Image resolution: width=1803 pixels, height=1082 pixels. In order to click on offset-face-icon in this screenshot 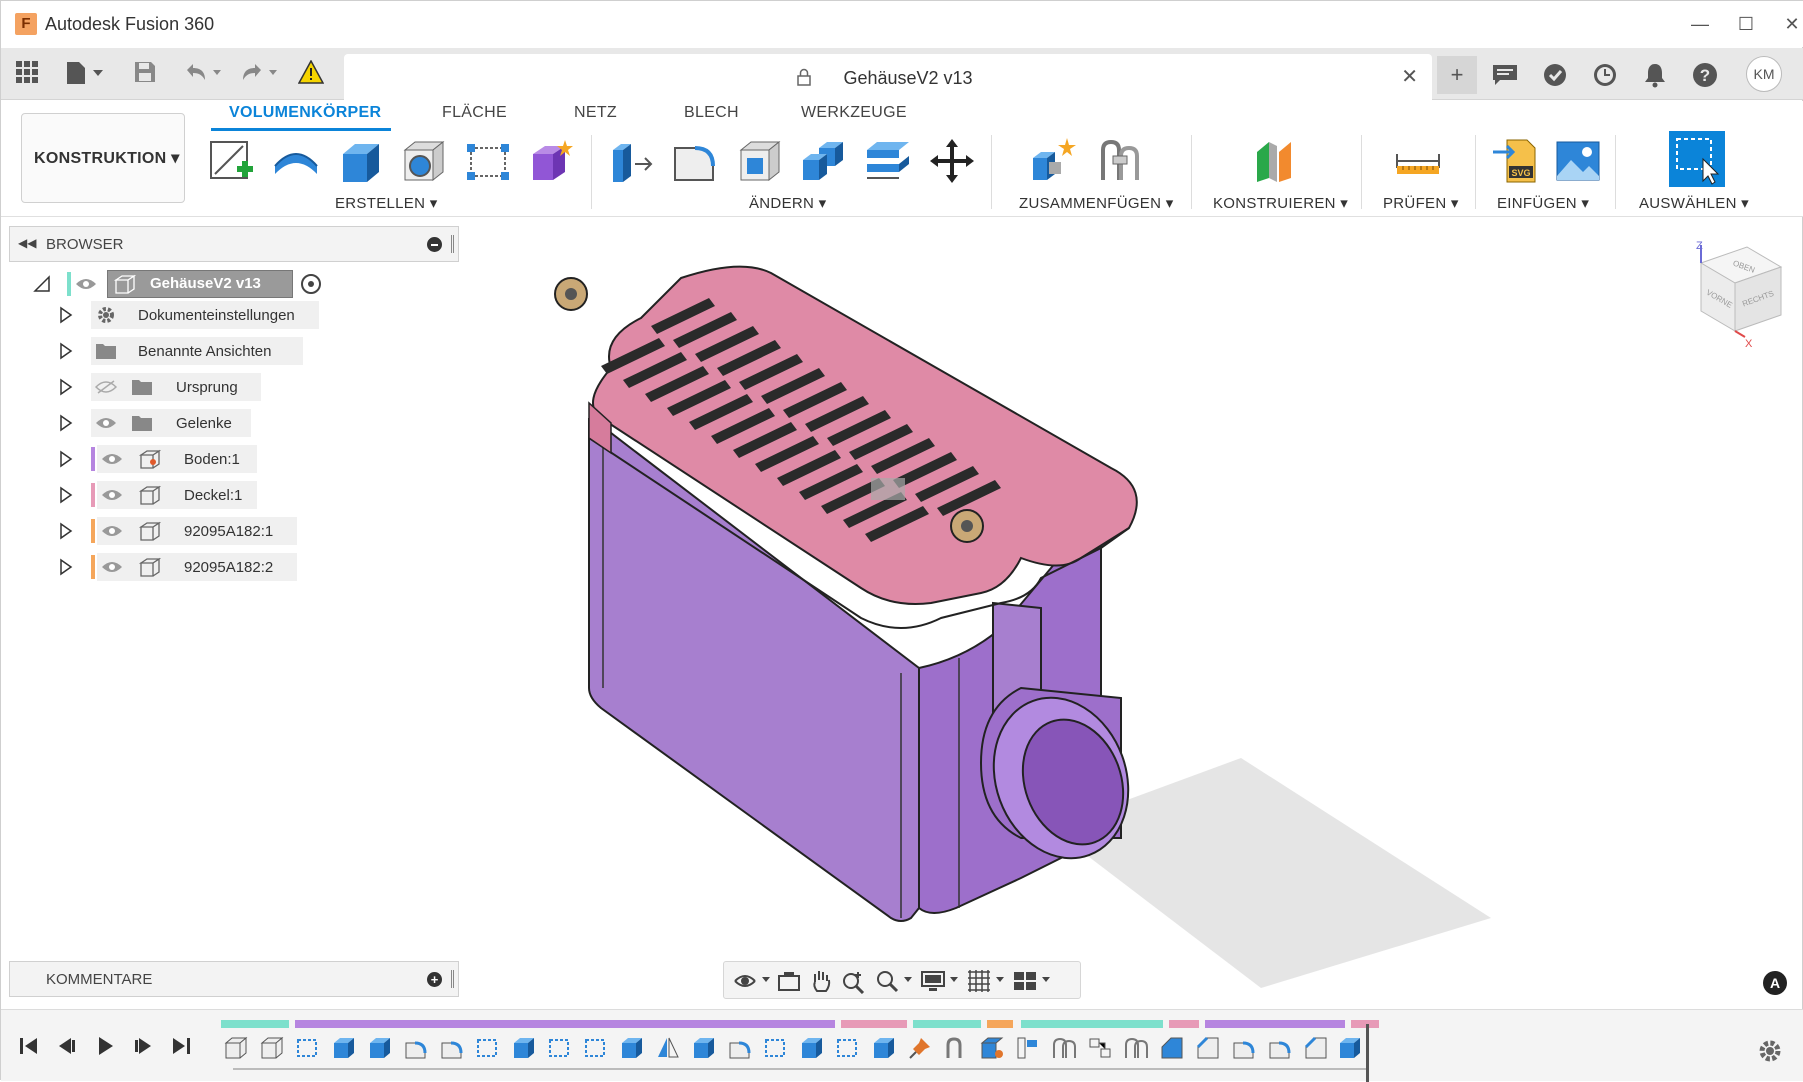, I will do `click(888, 161)`.